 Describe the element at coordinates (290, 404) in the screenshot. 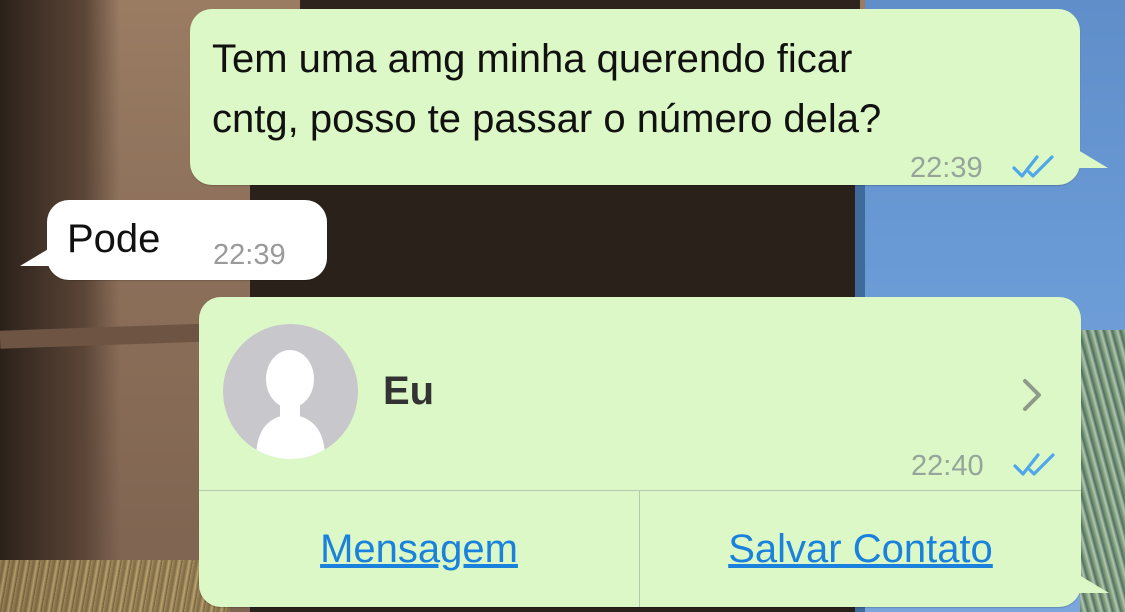

I see `default-avatar-icon` at that location.